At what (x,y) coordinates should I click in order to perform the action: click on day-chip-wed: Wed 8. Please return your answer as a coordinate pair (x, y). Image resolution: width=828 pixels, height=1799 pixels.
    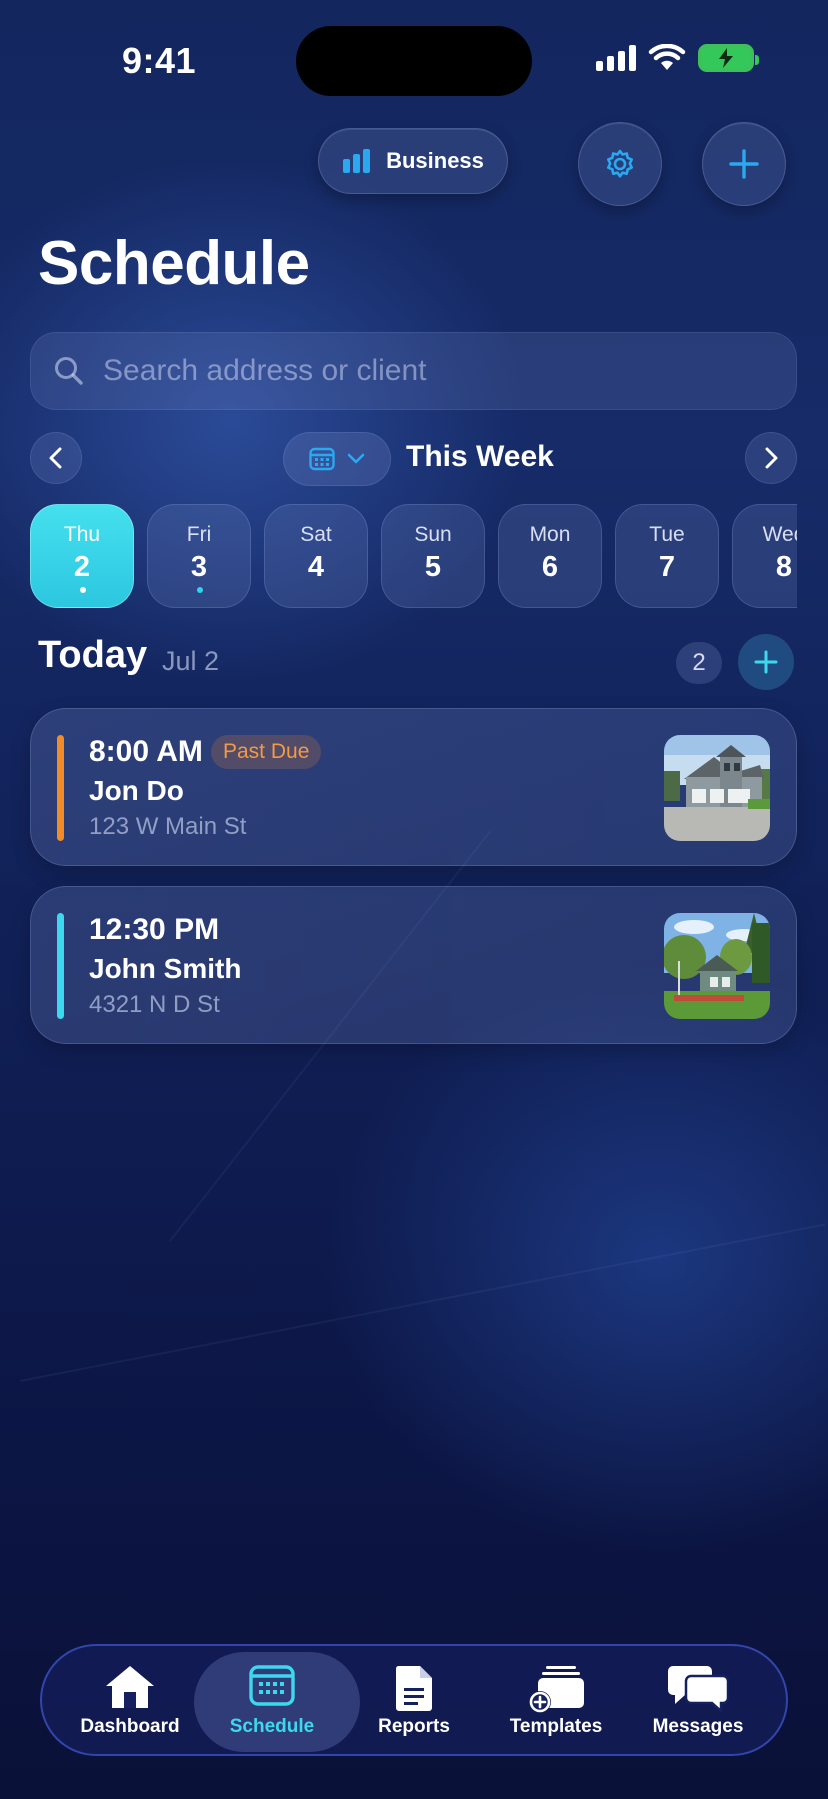
    Looking at the image, I should click on (764, 556).